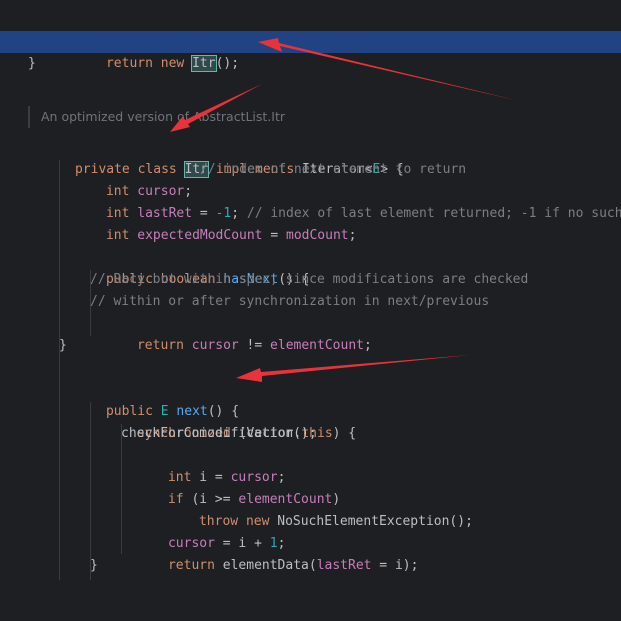  I want to click on code-line: if (i >= elementCount), so click(310, 487).